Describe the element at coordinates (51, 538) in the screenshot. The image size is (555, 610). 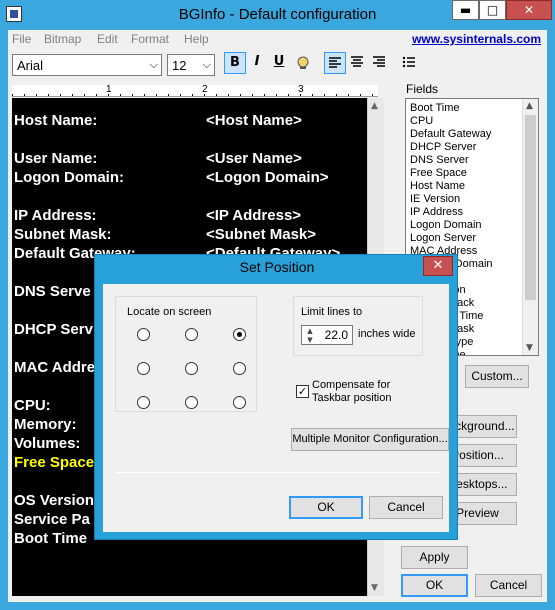
I see `editor-line-label: Boot Time` at that location.